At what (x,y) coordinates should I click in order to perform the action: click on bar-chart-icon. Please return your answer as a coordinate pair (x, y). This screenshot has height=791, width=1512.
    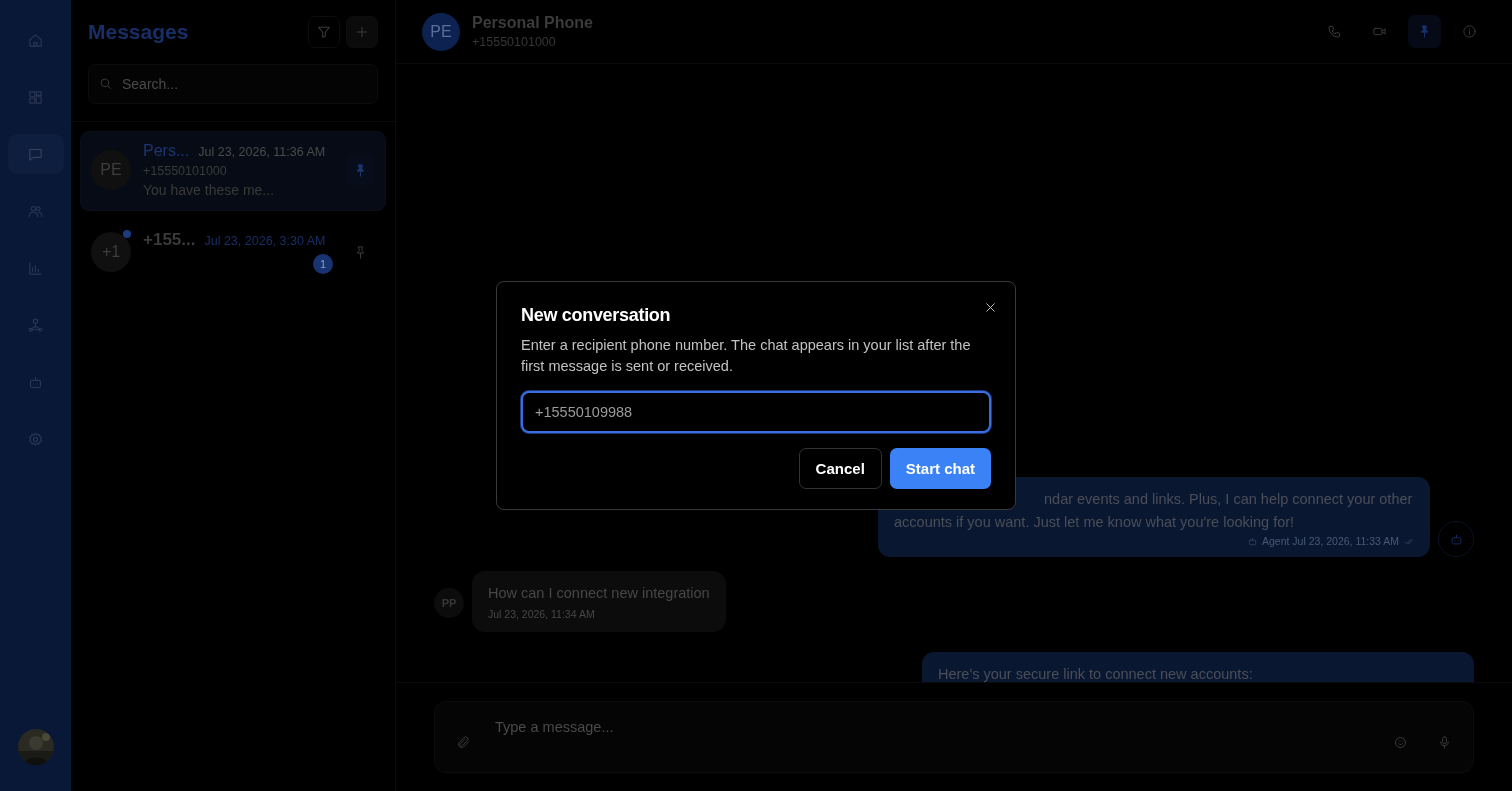
    Looking at the image, I should click on (35, 268).